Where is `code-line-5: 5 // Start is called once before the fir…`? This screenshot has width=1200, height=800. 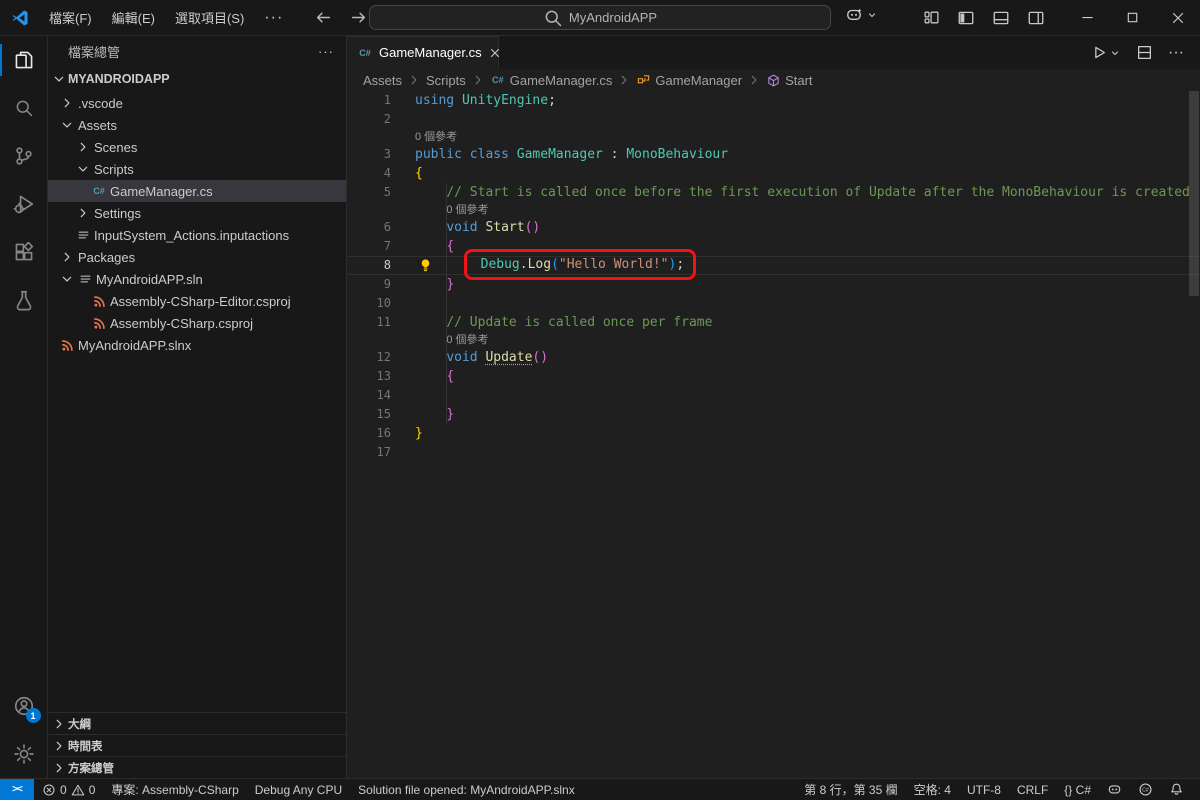
code-line-5: 5 // Start is called once before the fir… is located at coordinates (773, 192).